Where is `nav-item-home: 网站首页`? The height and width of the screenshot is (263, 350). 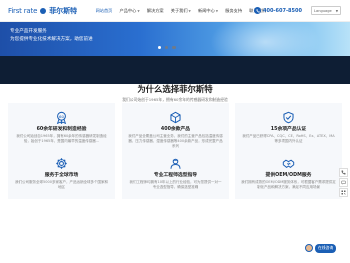 nav-item-home: 网站首页 is located at coordinates (104, 11).